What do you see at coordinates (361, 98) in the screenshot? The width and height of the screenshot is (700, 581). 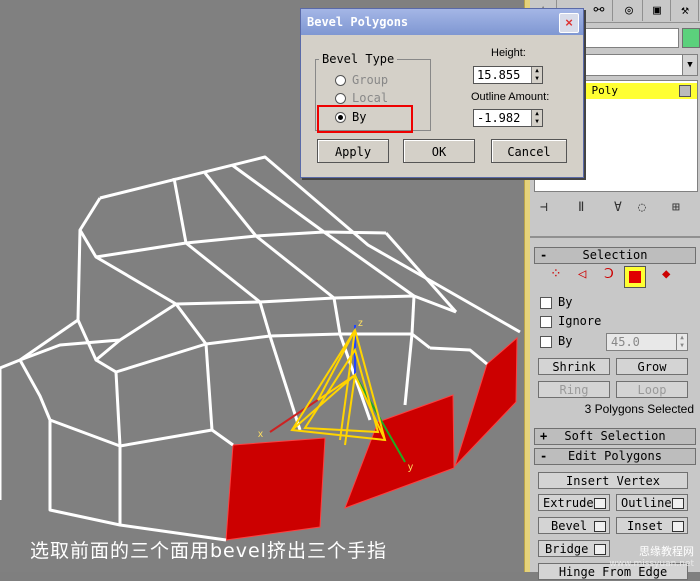 I see `radio-local: Local` at bounding box center [361, 98].